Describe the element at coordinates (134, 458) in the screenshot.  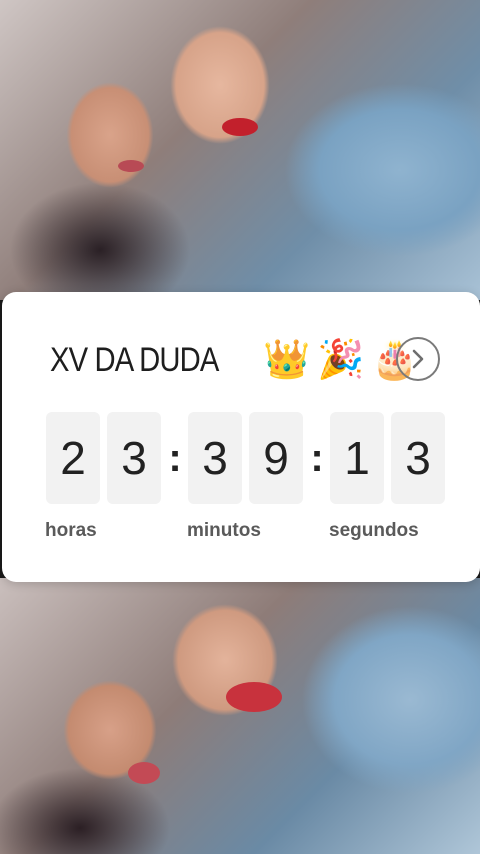
I see `hours-digit: 3` at that location.